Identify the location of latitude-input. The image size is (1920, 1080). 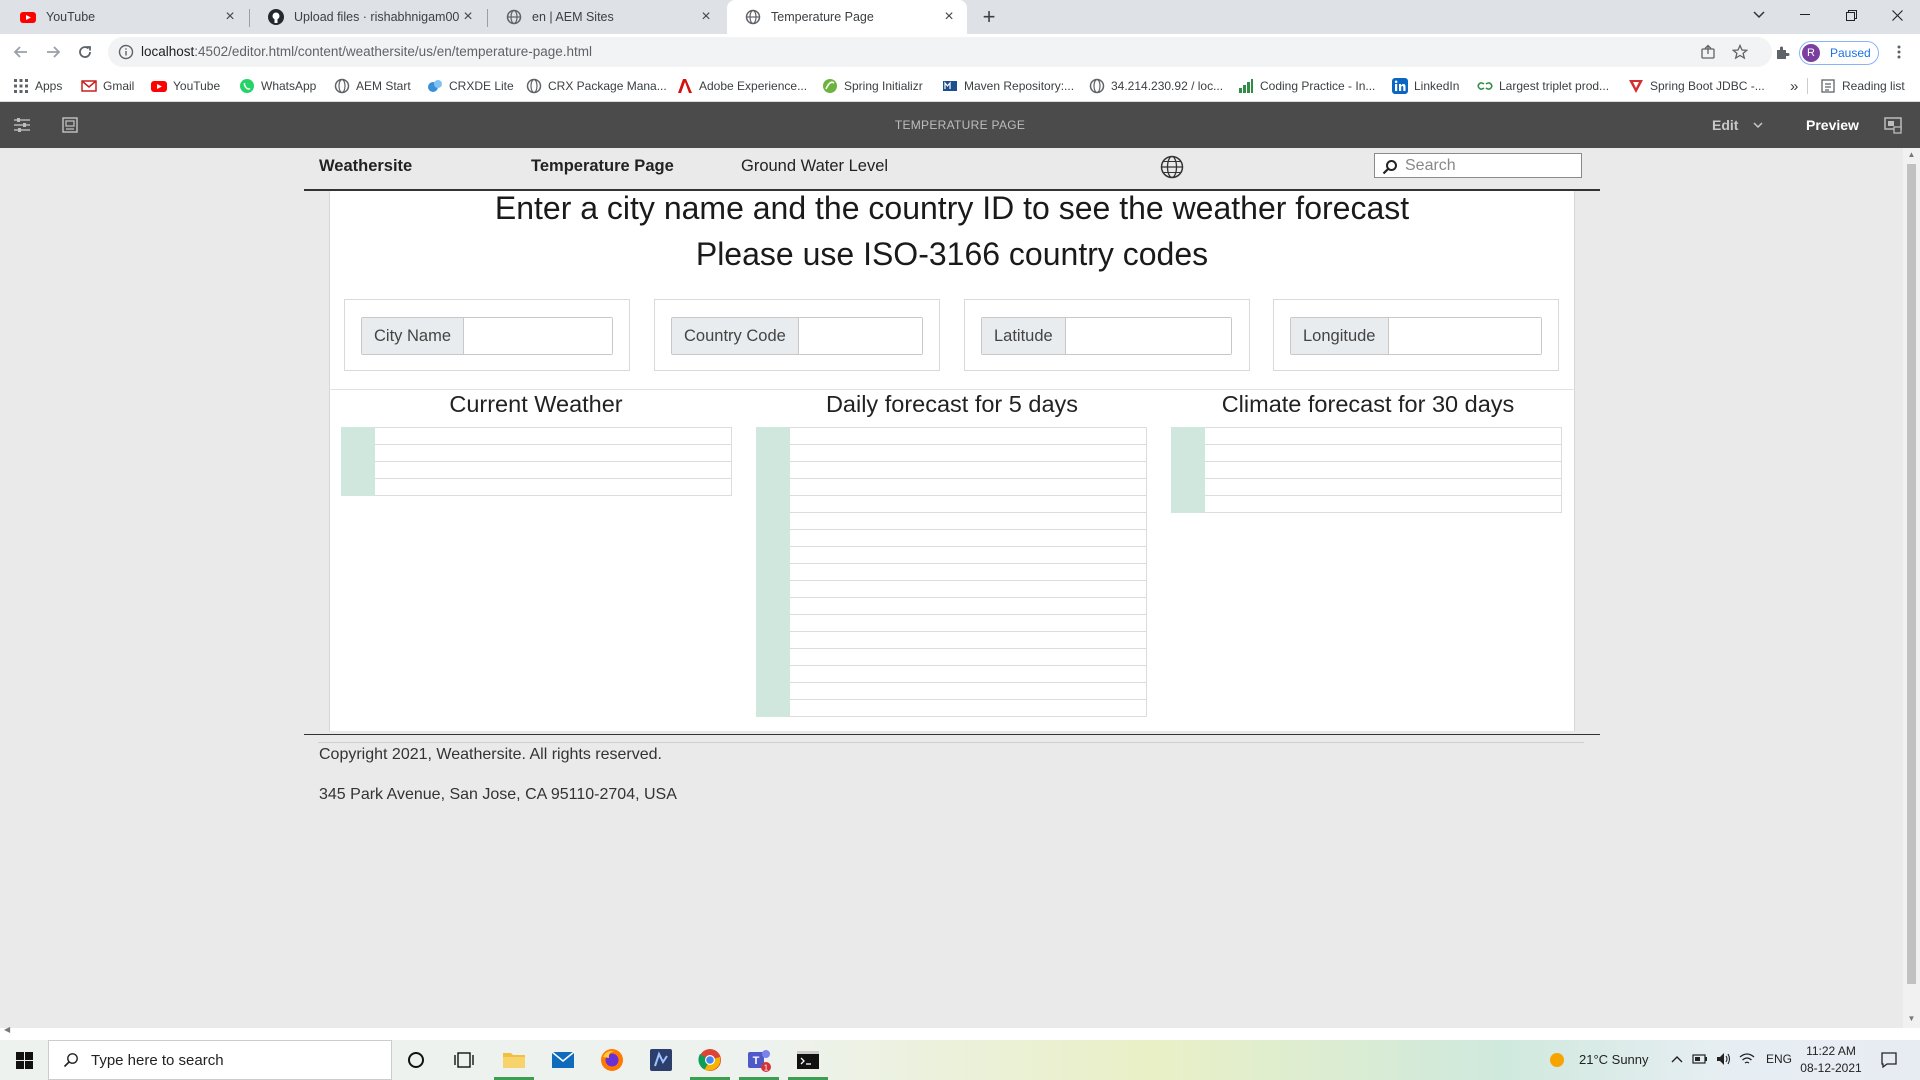
(1148, 336).